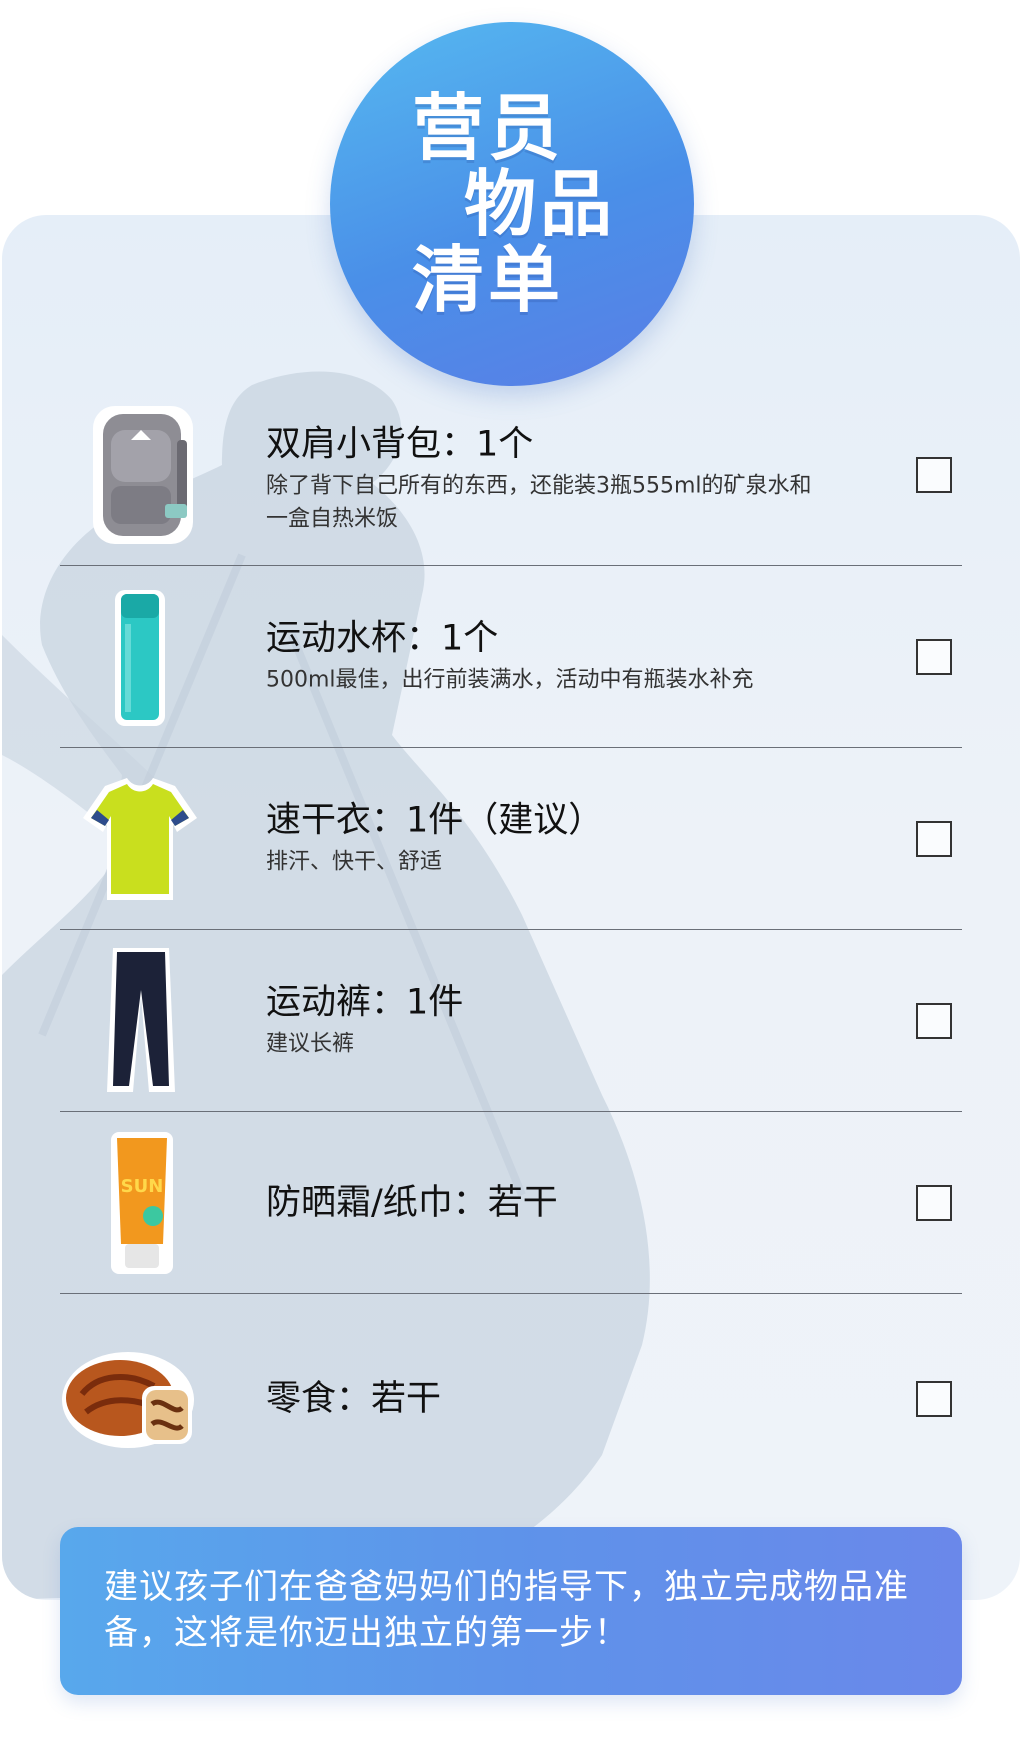  What do you see at coordinates (128, 1400) in the screenshot?
I see `bread-icon` at bounding box center [128, 1400].